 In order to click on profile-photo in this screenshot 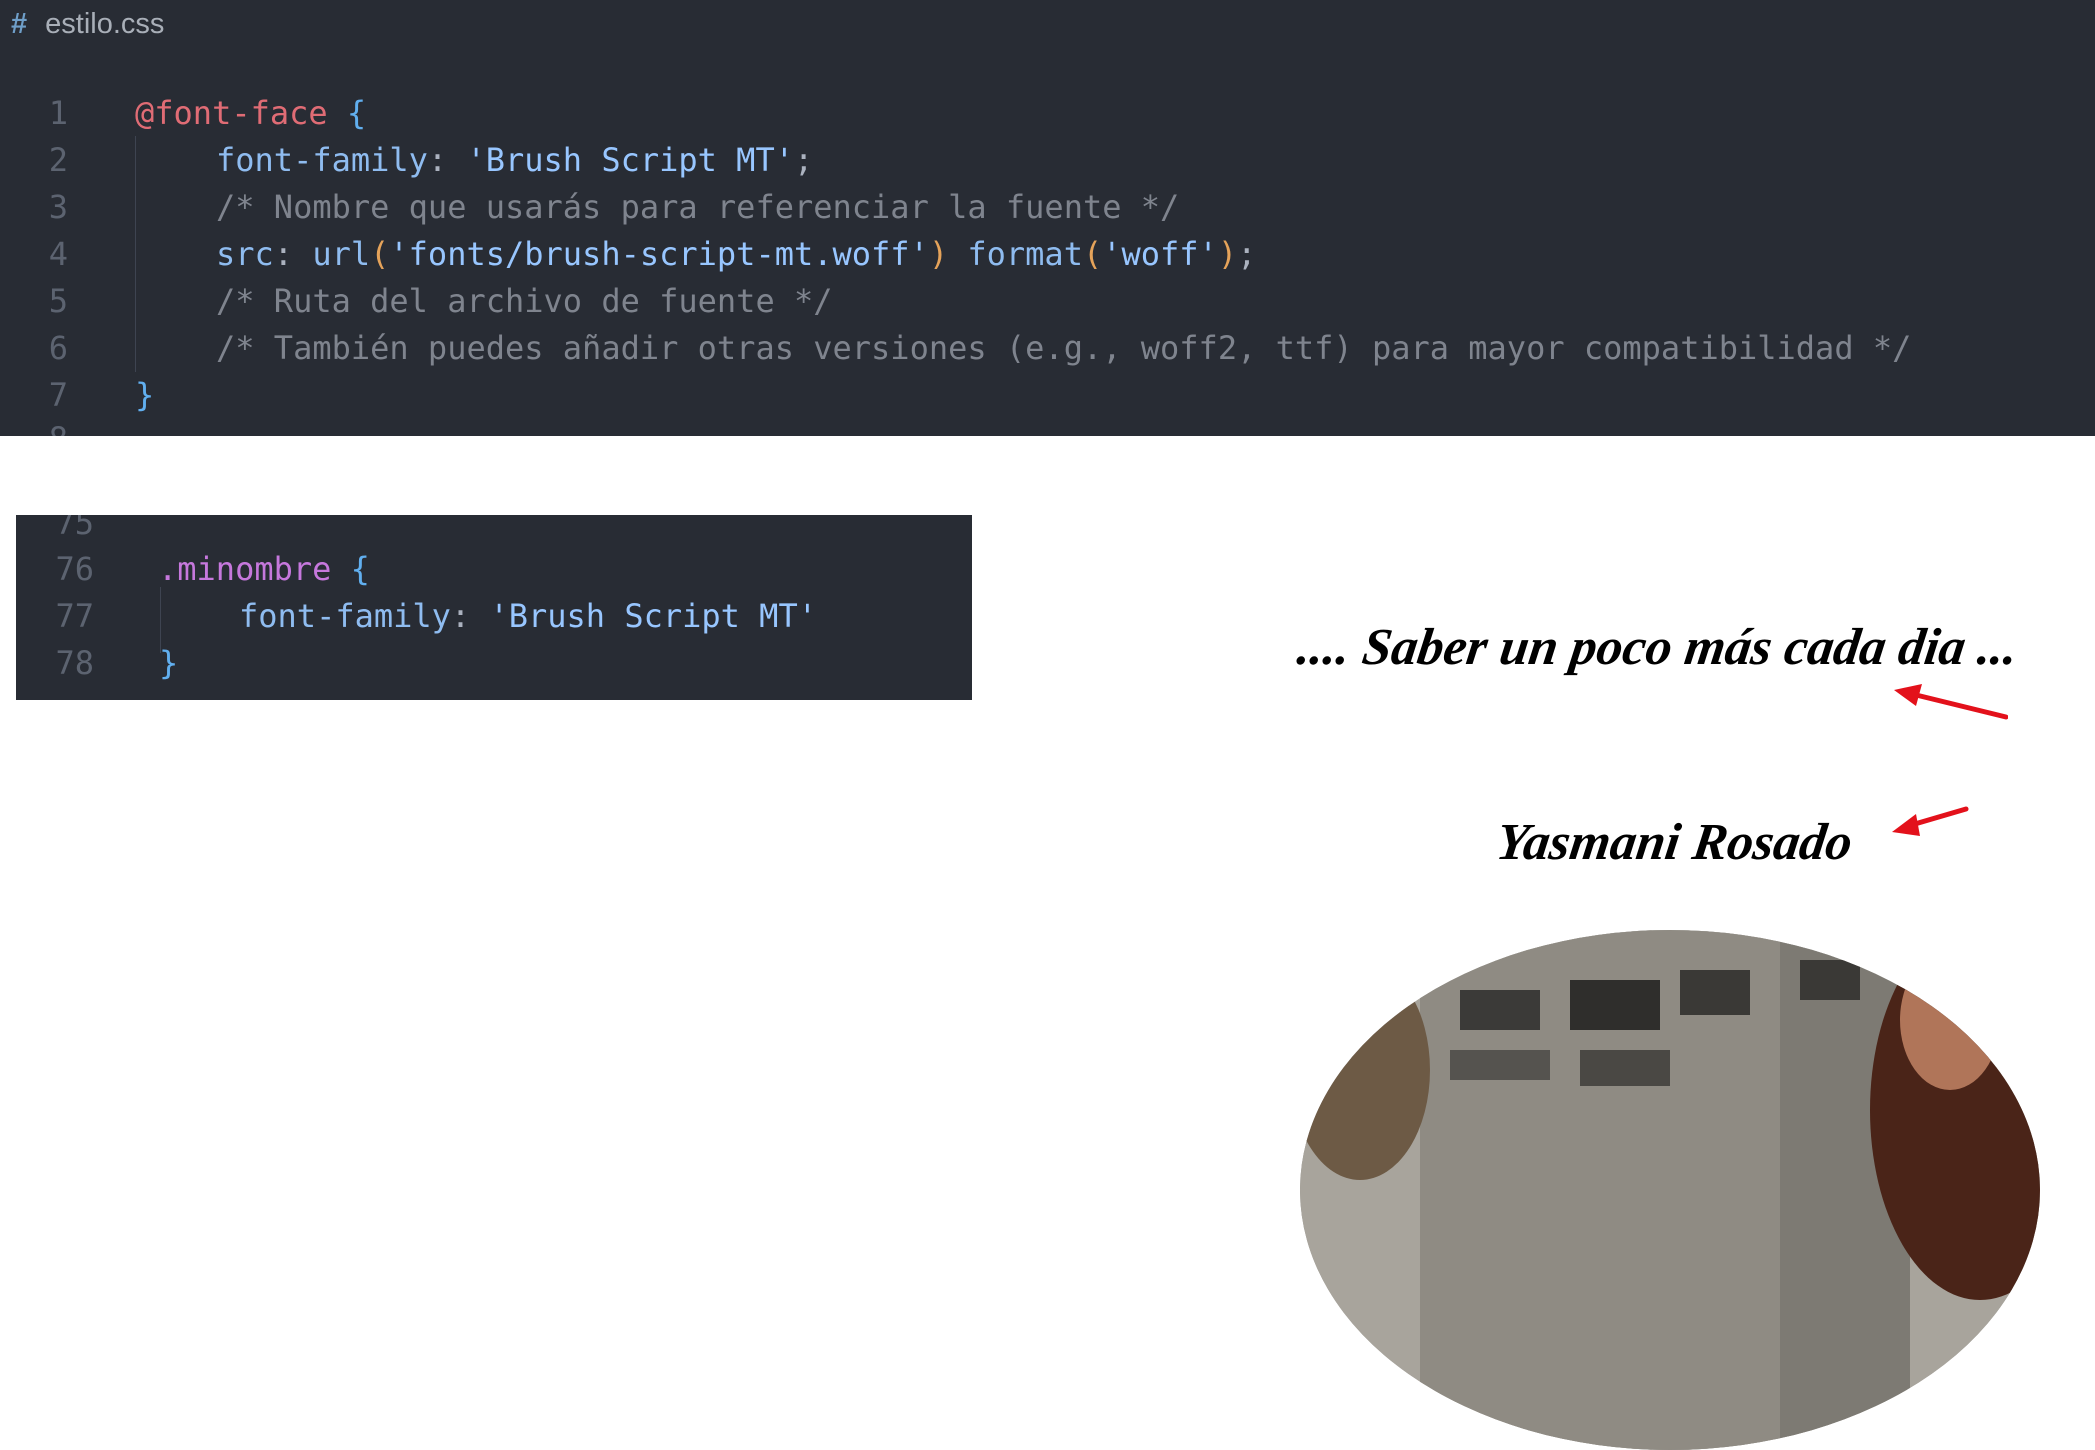, I will do `click(1670, 1190)`.